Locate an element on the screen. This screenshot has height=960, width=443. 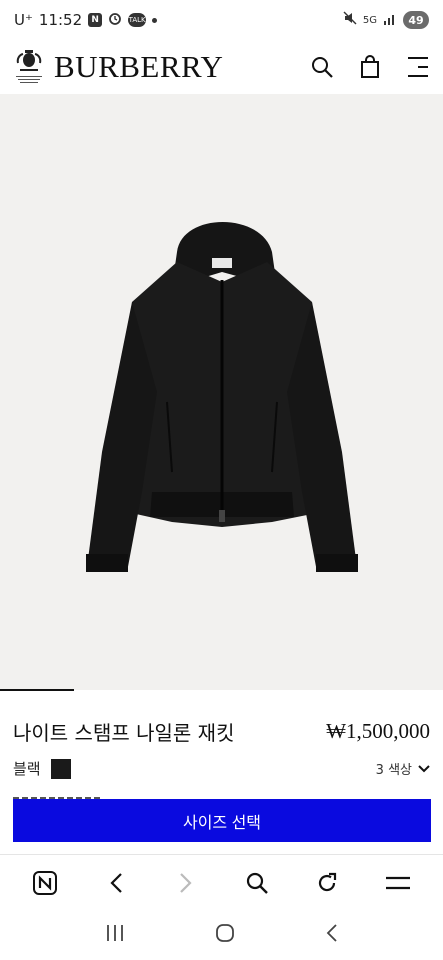
color-count-dropdown: 3 색상 is located at coordinates (403, 768).